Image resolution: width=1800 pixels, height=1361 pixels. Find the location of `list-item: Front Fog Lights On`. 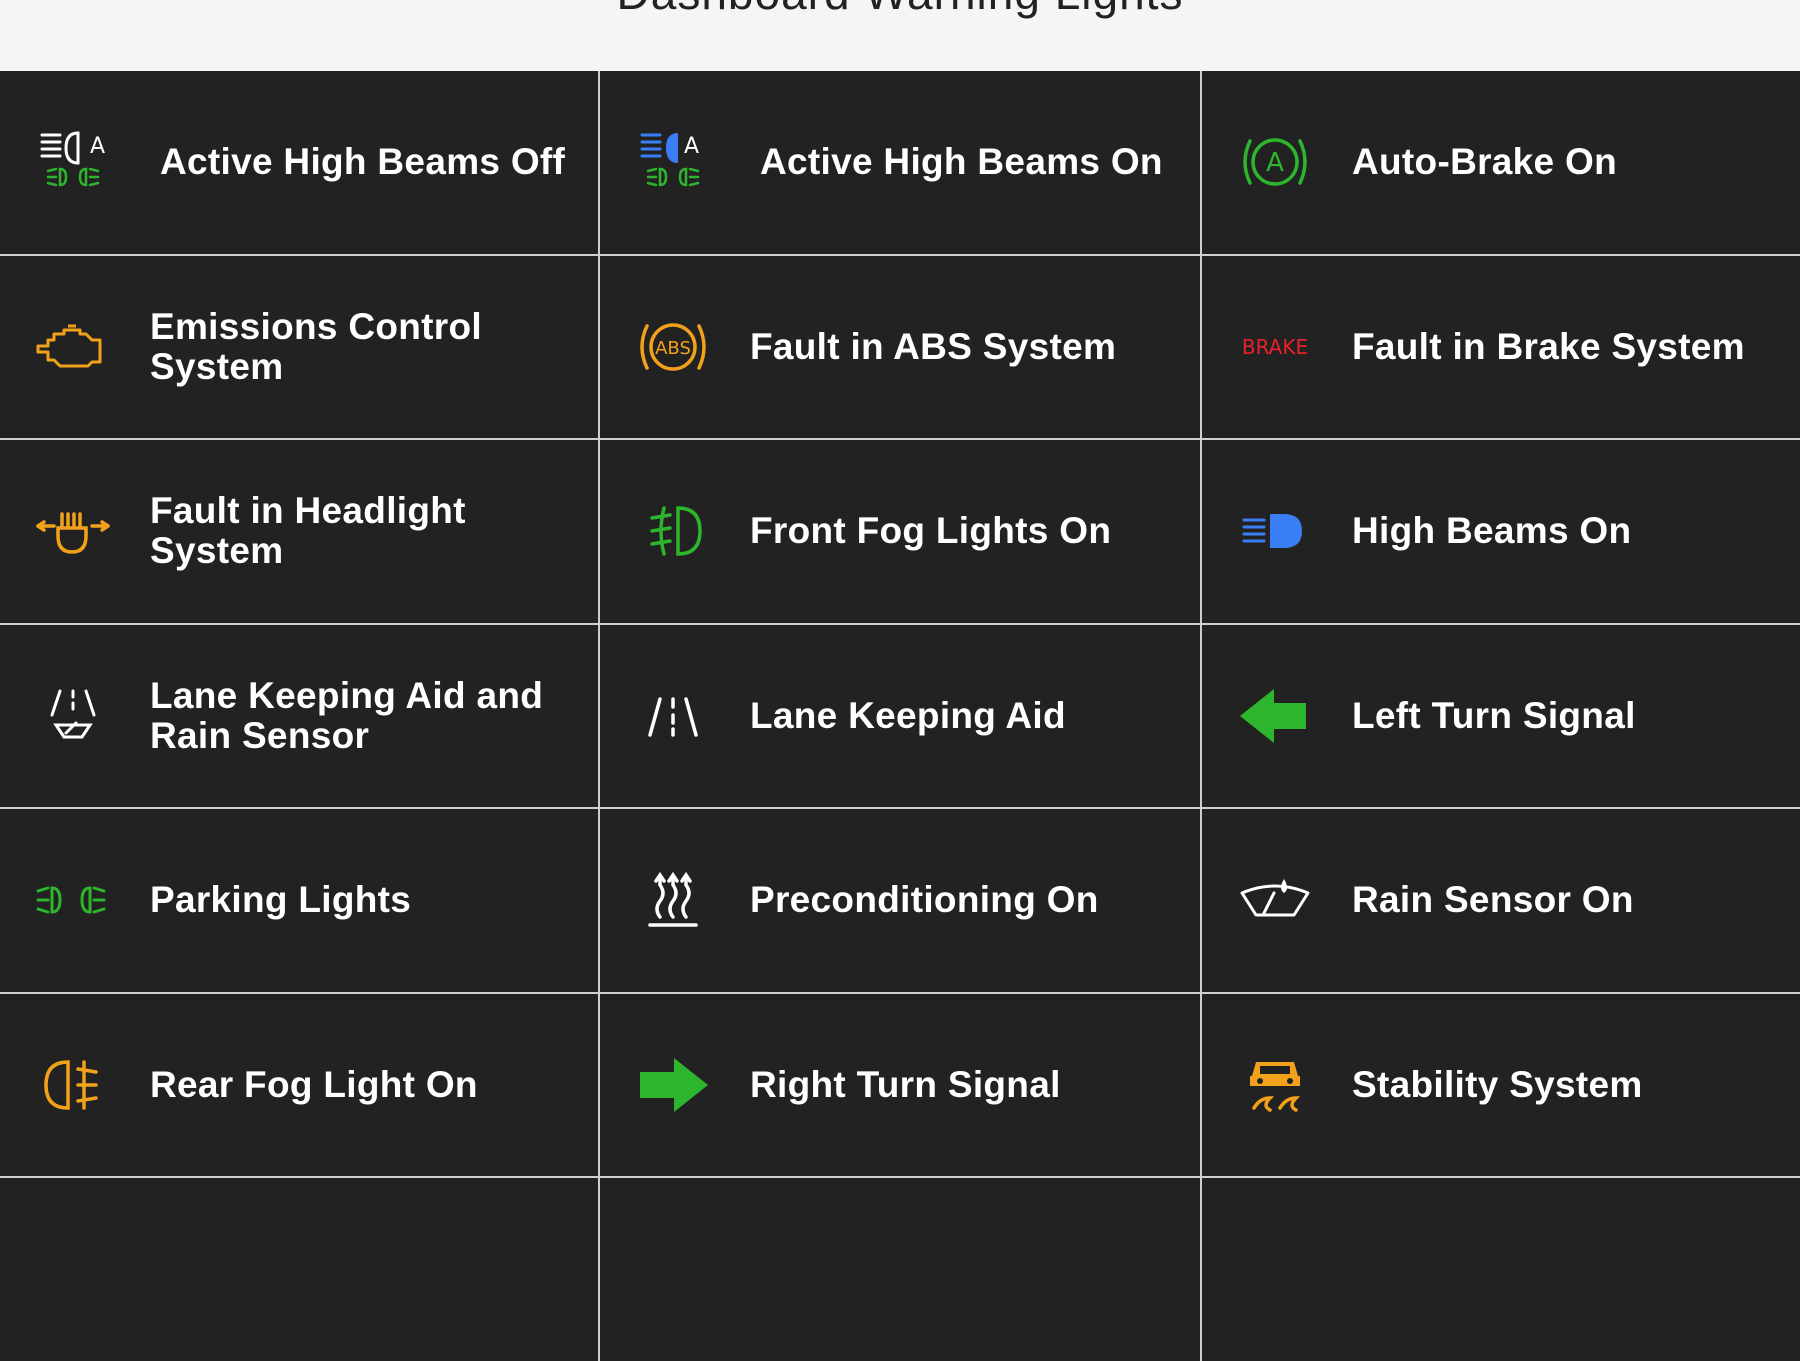

list-item: Front Fog Lights On is located at coordinates (900, 531).